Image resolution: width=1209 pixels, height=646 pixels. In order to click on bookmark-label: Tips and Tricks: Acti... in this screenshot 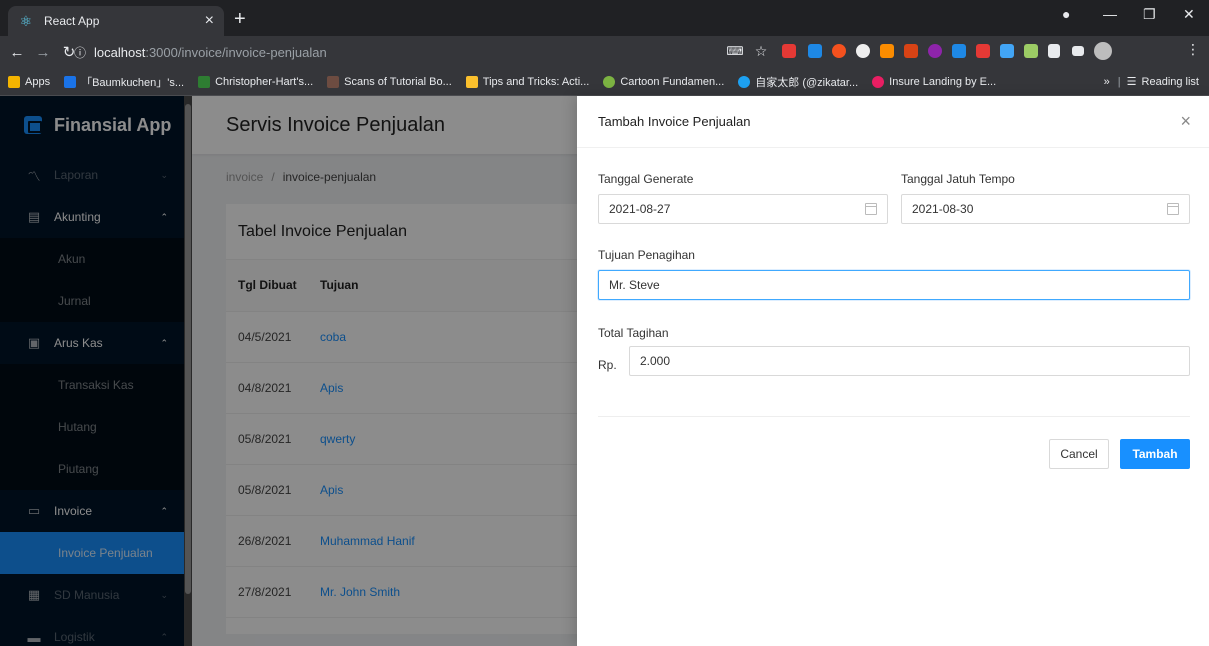, I will do `click(536, 81)`.